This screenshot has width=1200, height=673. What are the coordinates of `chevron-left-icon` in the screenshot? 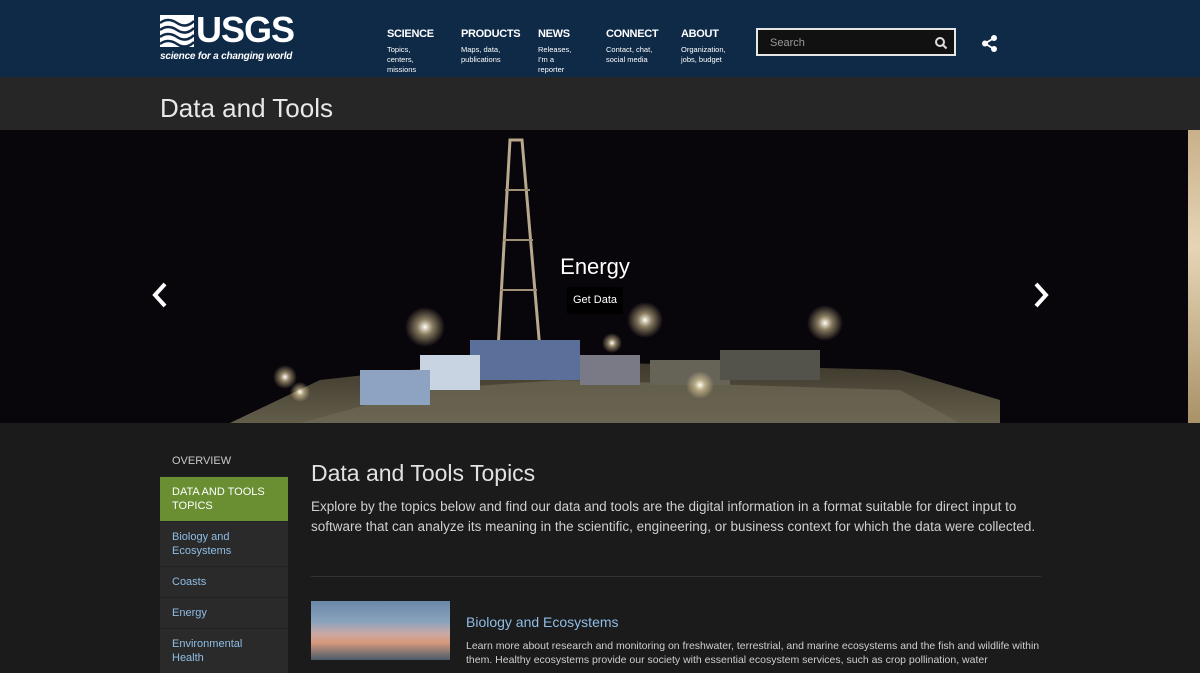 It's located at (160, 295).